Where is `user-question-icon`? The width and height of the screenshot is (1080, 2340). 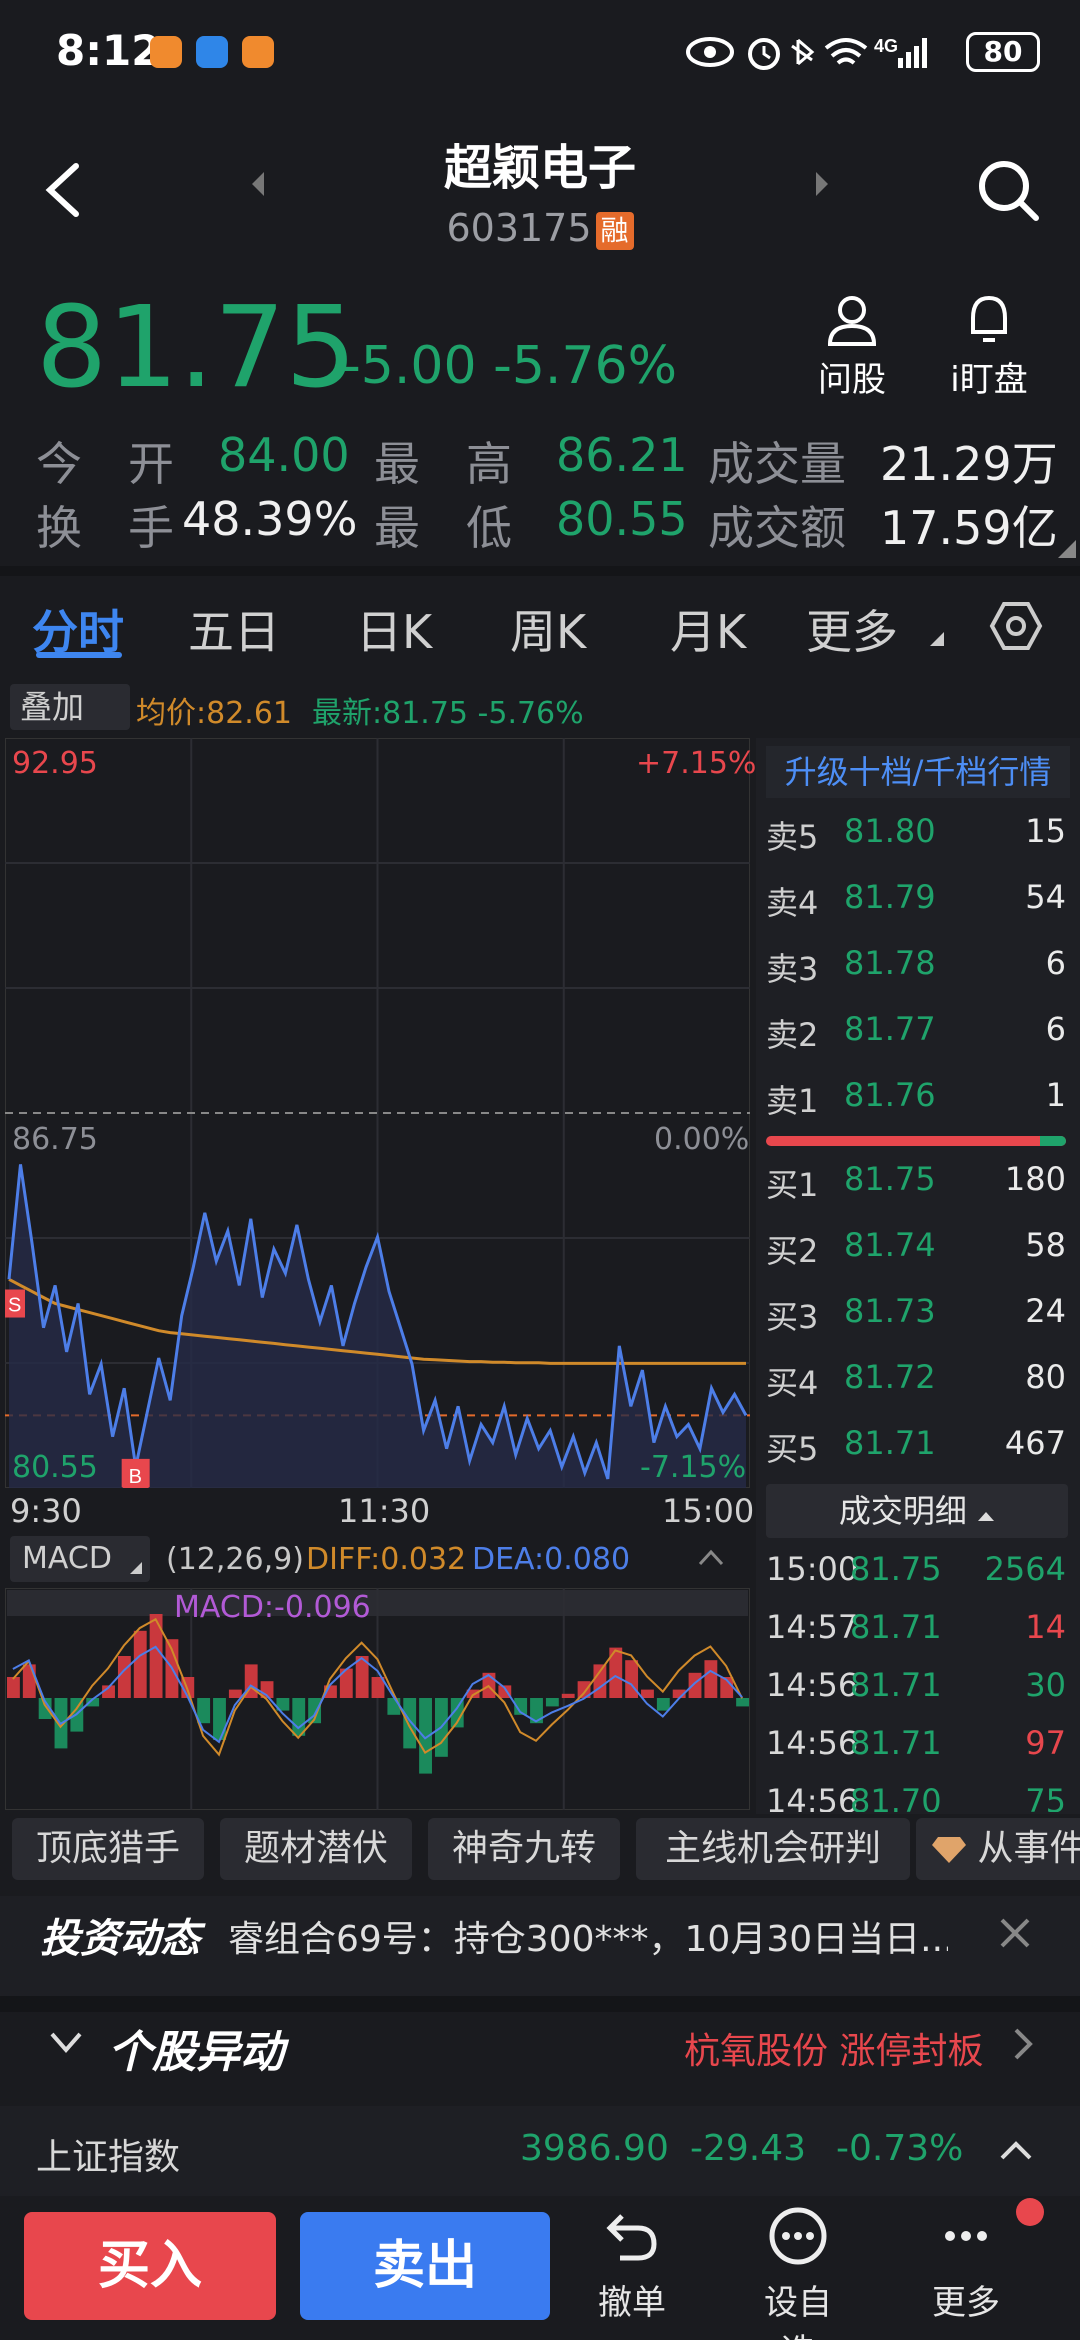
user-question-icon is located at coordinates (852, 321).